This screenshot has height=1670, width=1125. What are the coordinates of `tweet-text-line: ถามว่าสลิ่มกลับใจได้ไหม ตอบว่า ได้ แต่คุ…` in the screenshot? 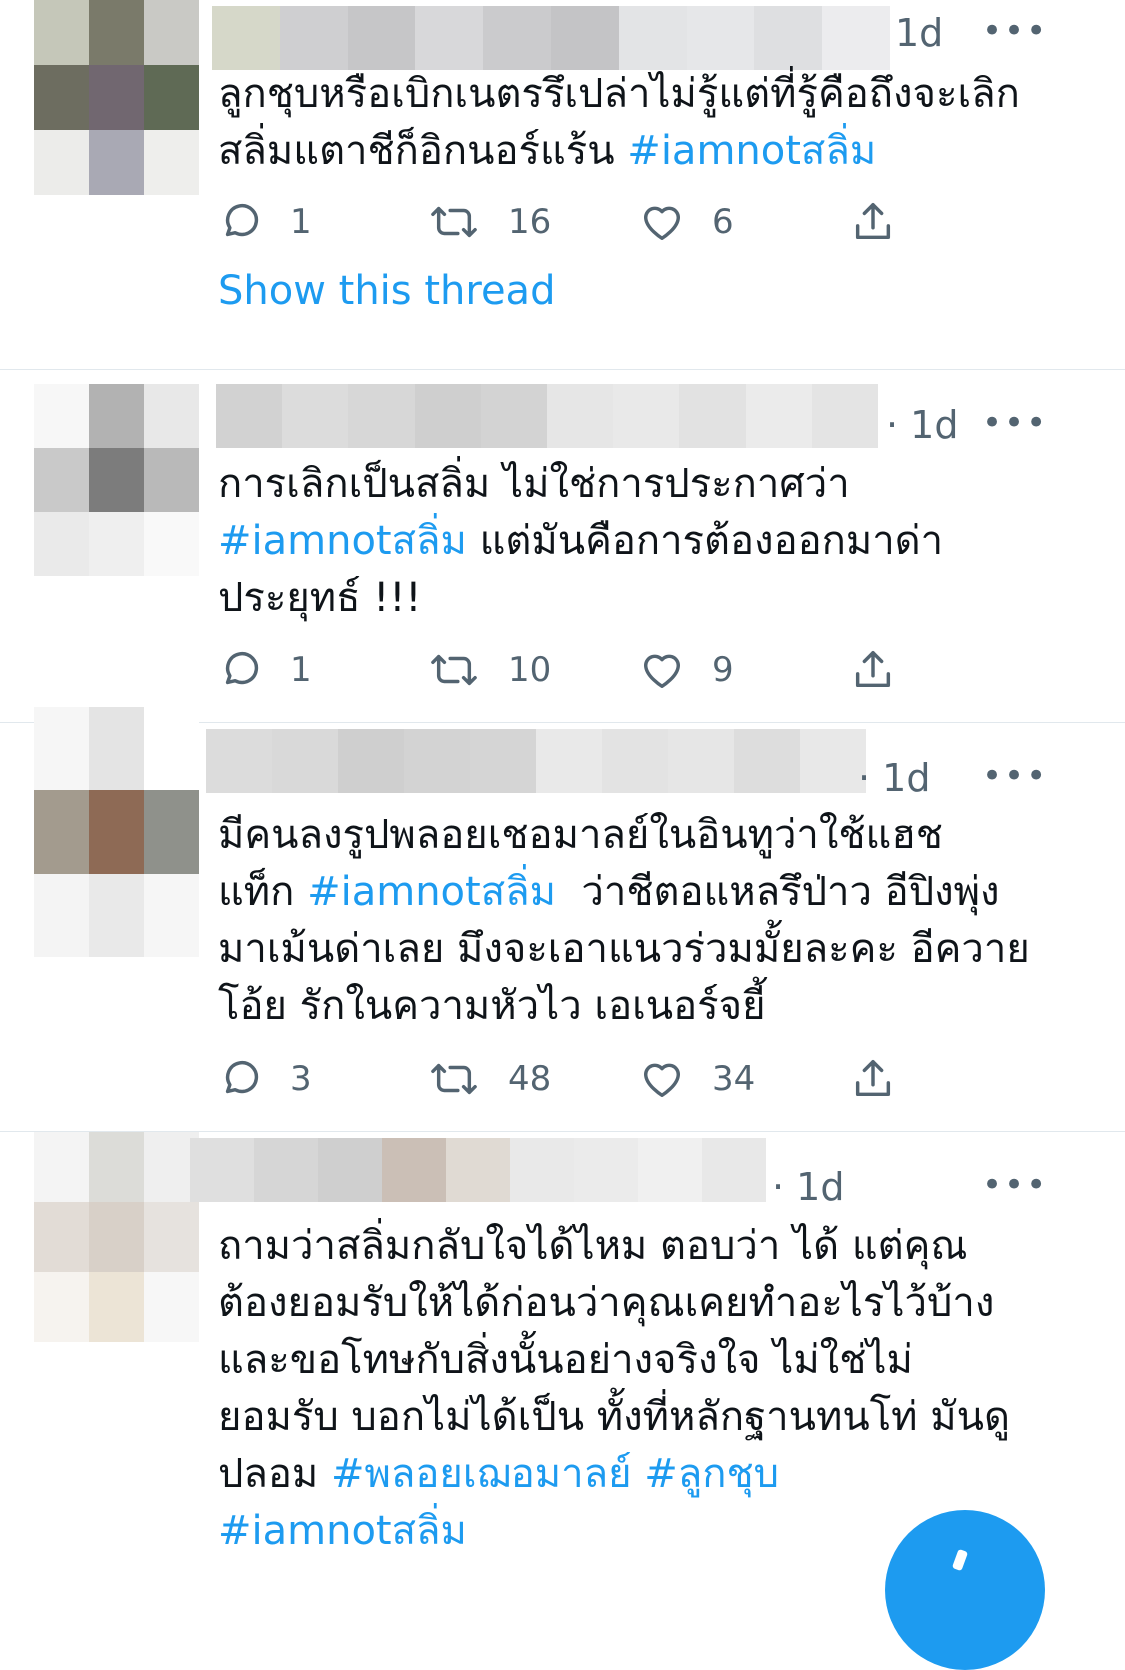 It's located at (648, 1246).